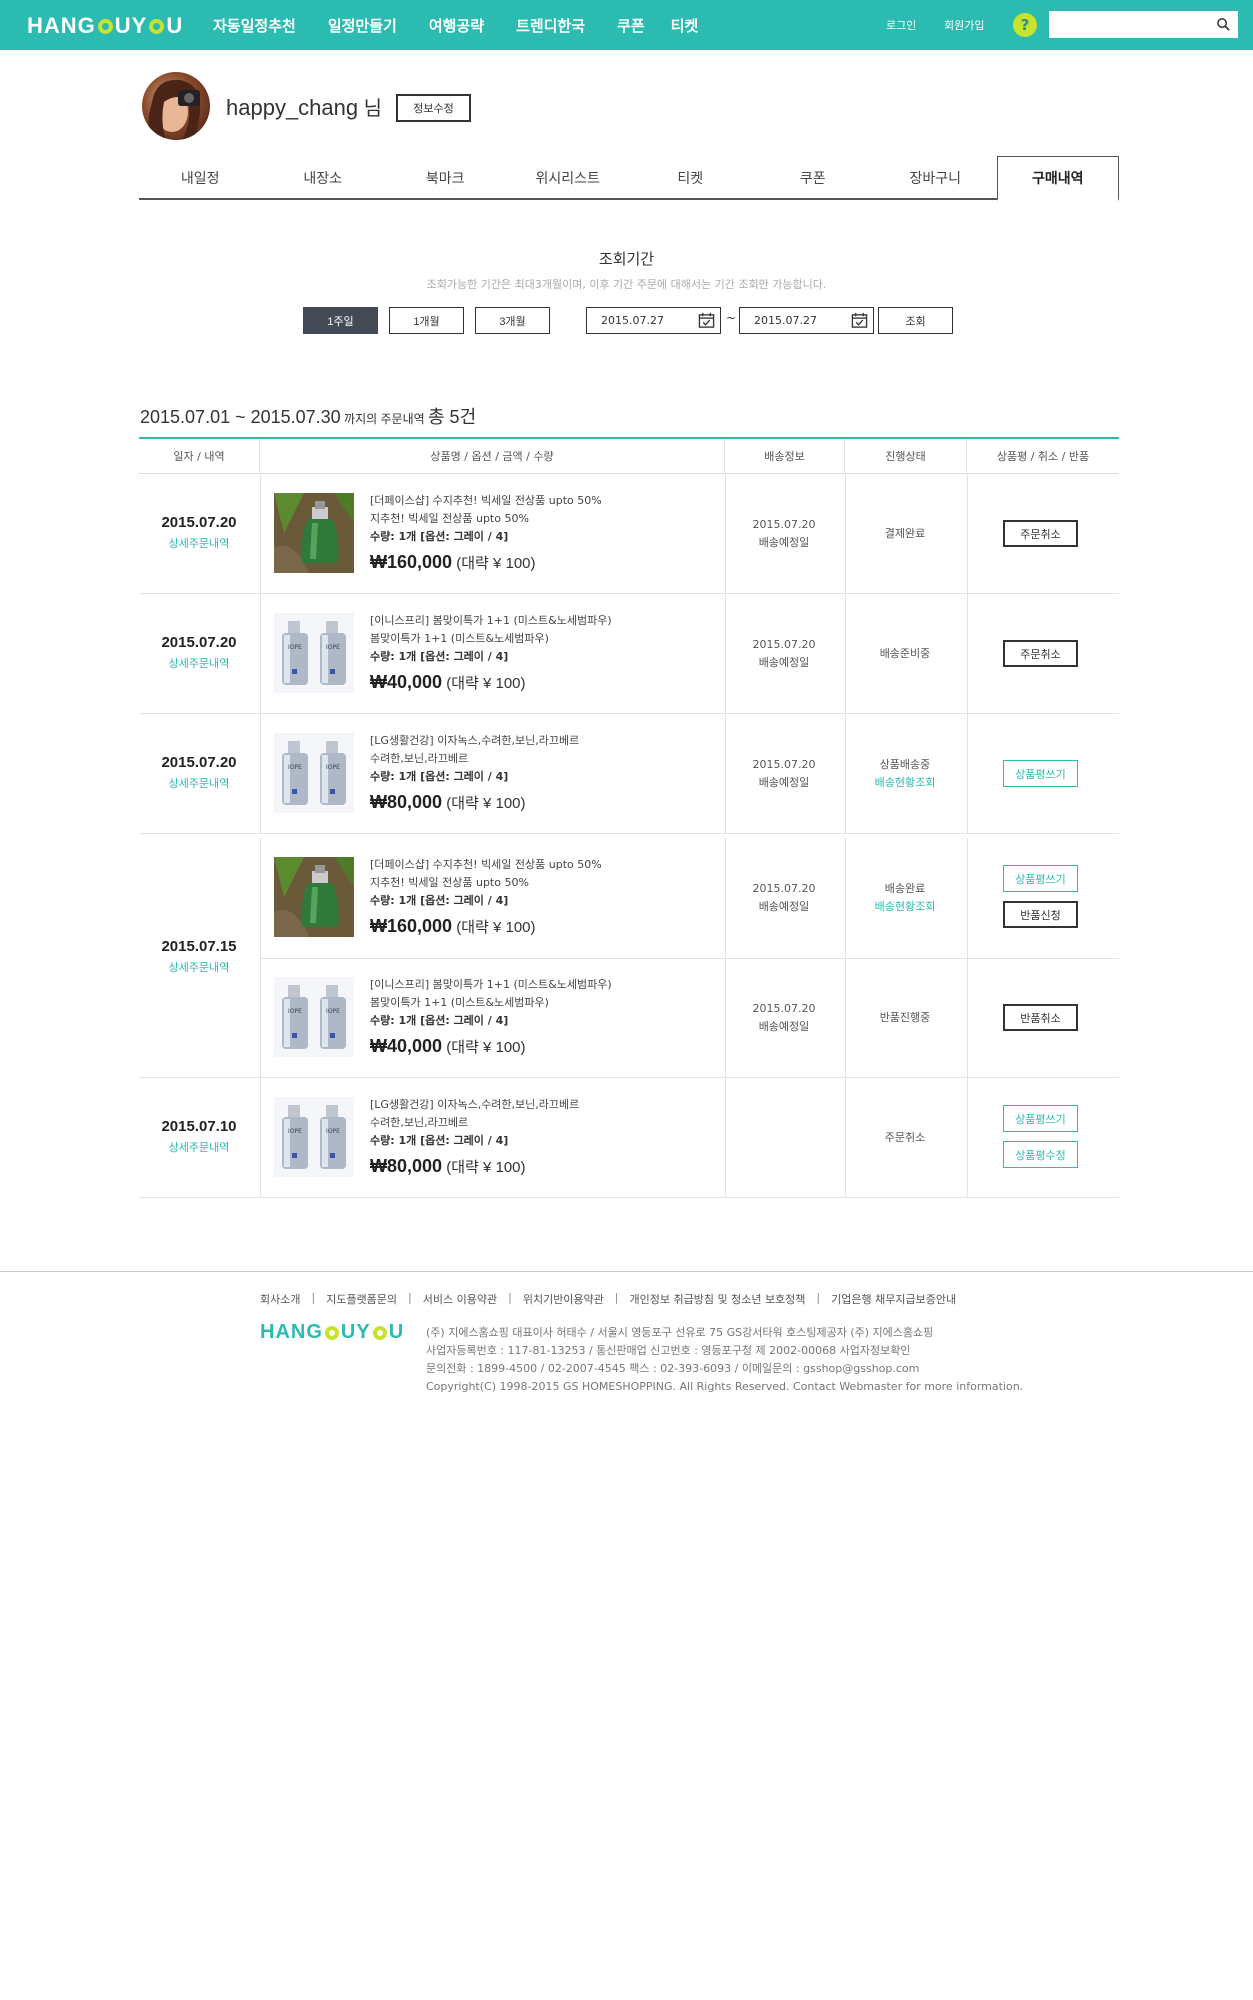  What do you see at coordinates (1040, 914) in the screenshot?
I see `order-action-button: 반품신청` at bounding box center [1040, 914].